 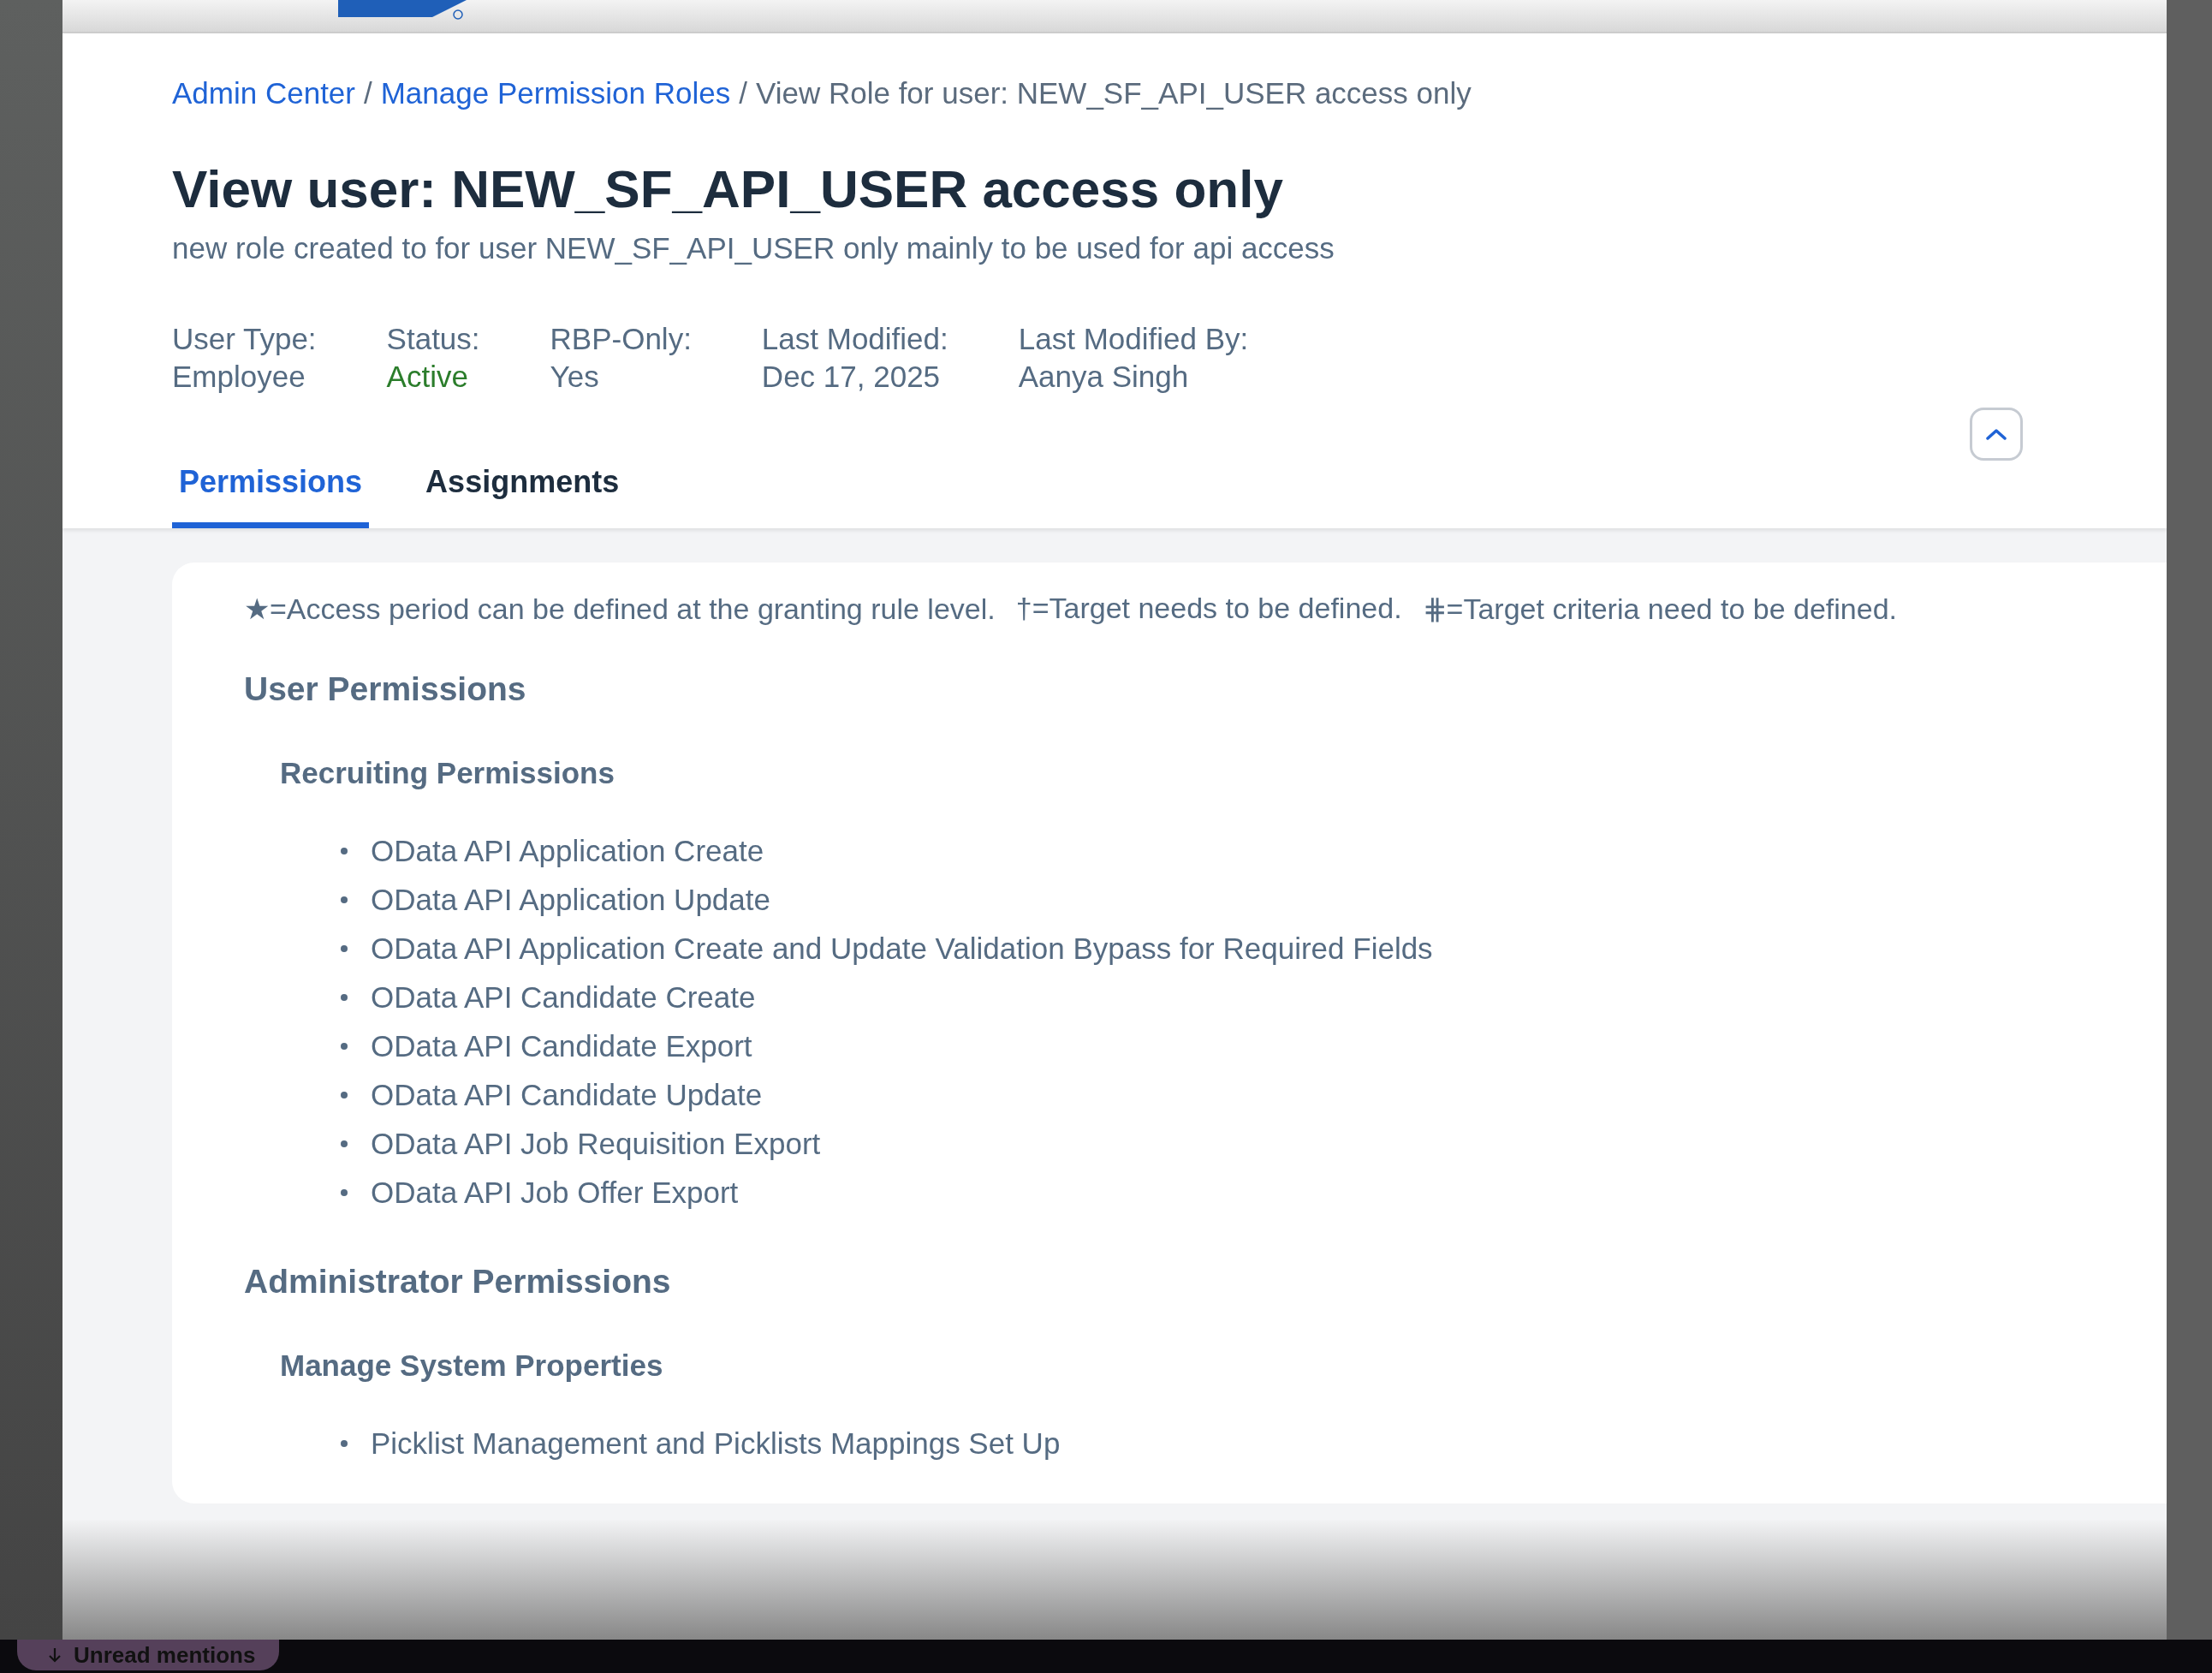 What do you see at coordinates (555, 1192) in the screenshot?
I see `permission-item: OData API Job Offer Export` at bounding box center [555, 1192].